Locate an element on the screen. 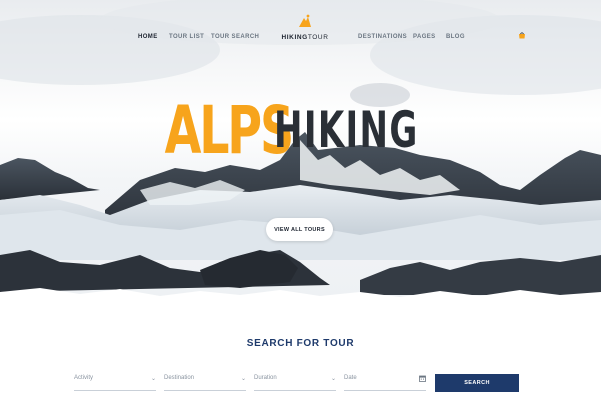 The height and width of the screenshot is (407, 601). duration-select-label: Duration is located at coordinates (265, 378).